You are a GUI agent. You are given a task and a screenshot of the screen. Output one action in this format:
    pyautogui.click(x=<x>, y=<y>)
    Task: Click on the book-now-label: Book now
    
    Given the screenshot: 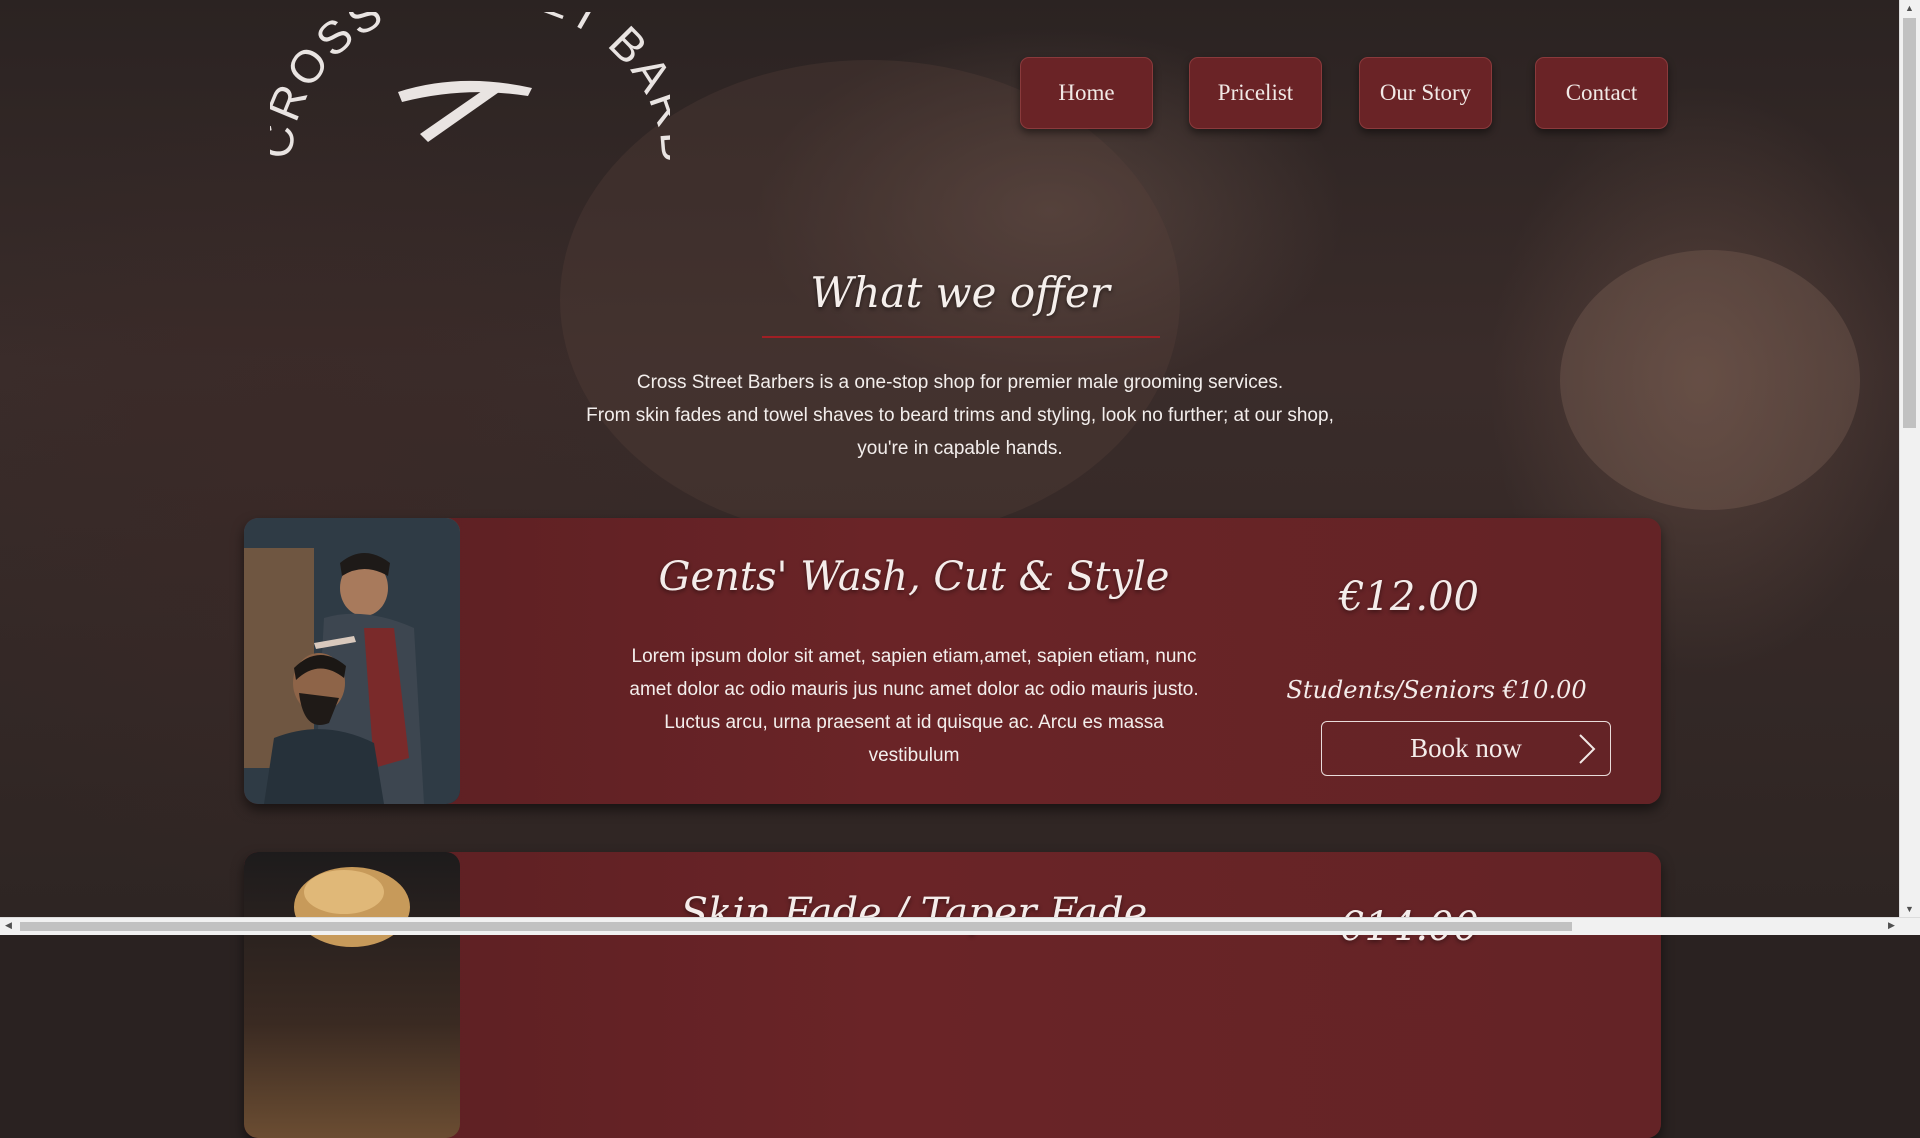 What is the action you would take?
    pyautogui.click(x=1466, y=748)
    